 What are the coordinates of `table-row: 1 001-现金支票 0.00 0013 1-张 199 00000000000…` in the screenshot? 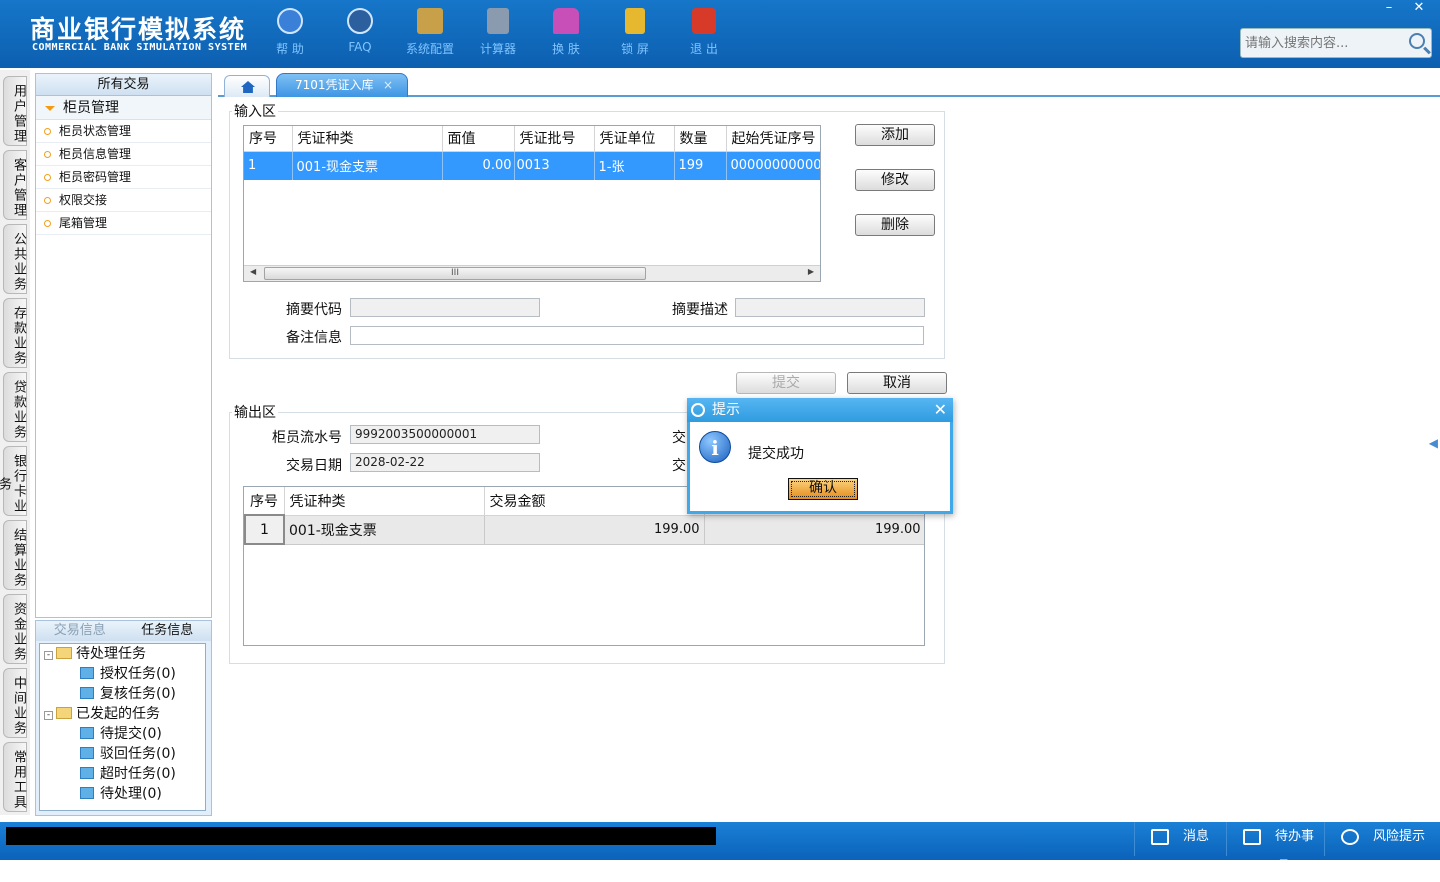 It's located at (532, 165).